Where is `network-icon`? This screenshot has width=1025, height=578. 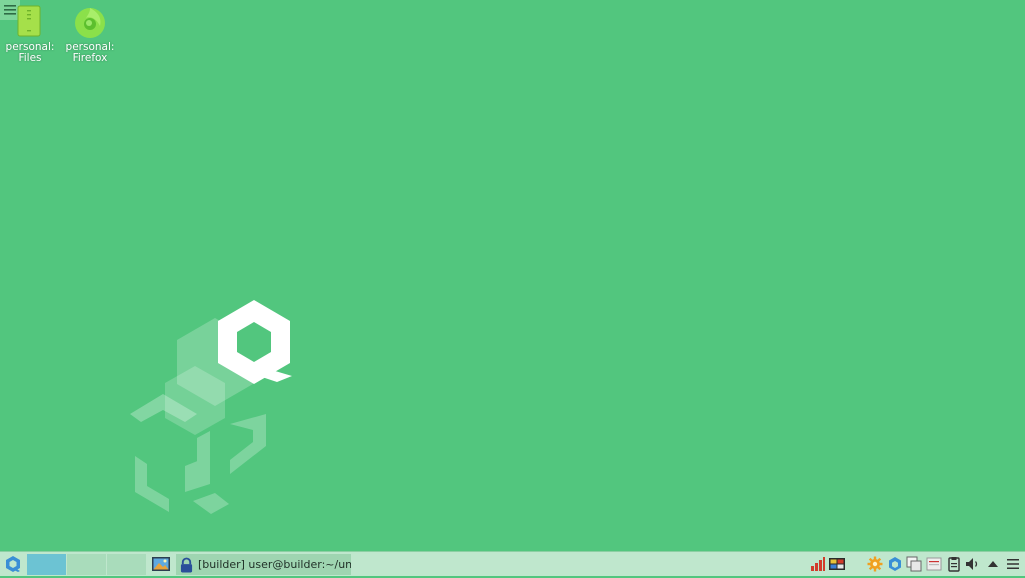
network-icon is located at coordinates (818, 564).